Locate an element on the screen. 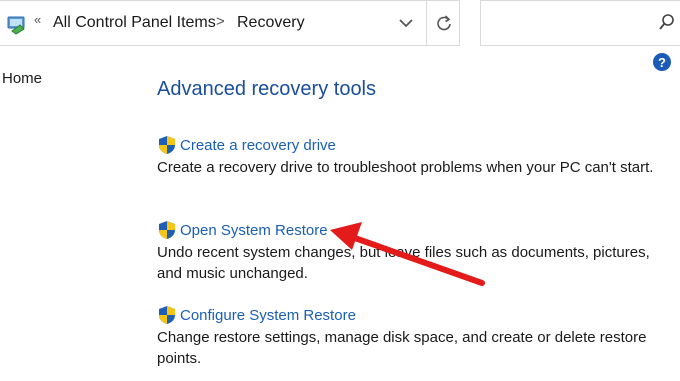  create-recovery-drive-link: Create a recovery drive is located at coordinates (412, 145).